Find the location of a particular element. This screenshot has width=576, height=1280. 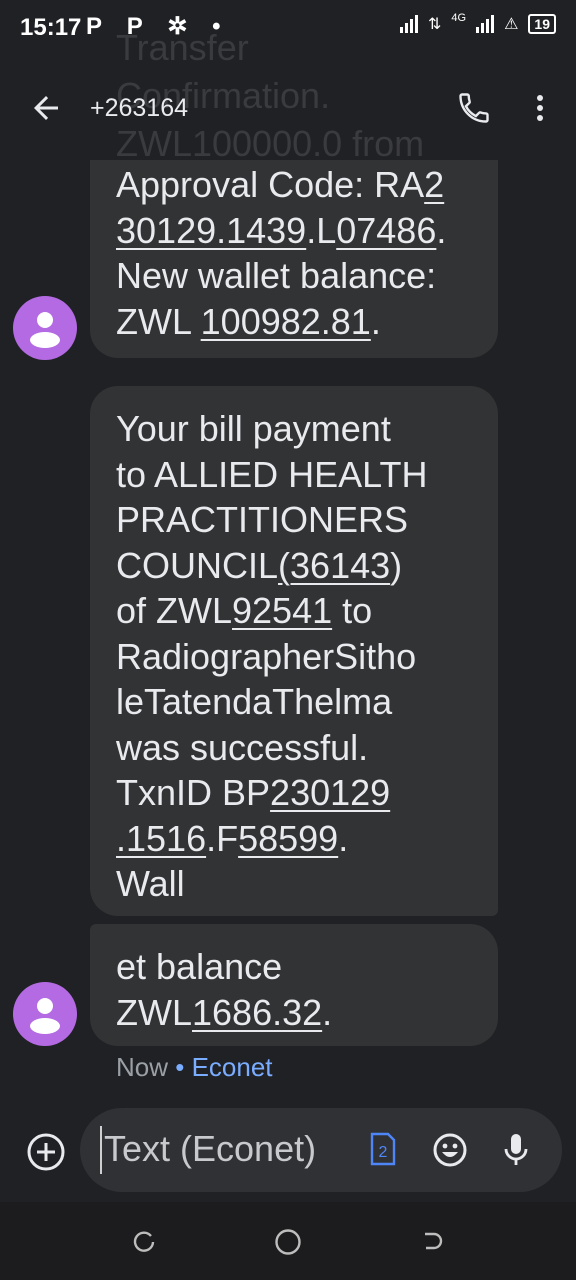

text-cursor is located at coordinates (101, 1150).